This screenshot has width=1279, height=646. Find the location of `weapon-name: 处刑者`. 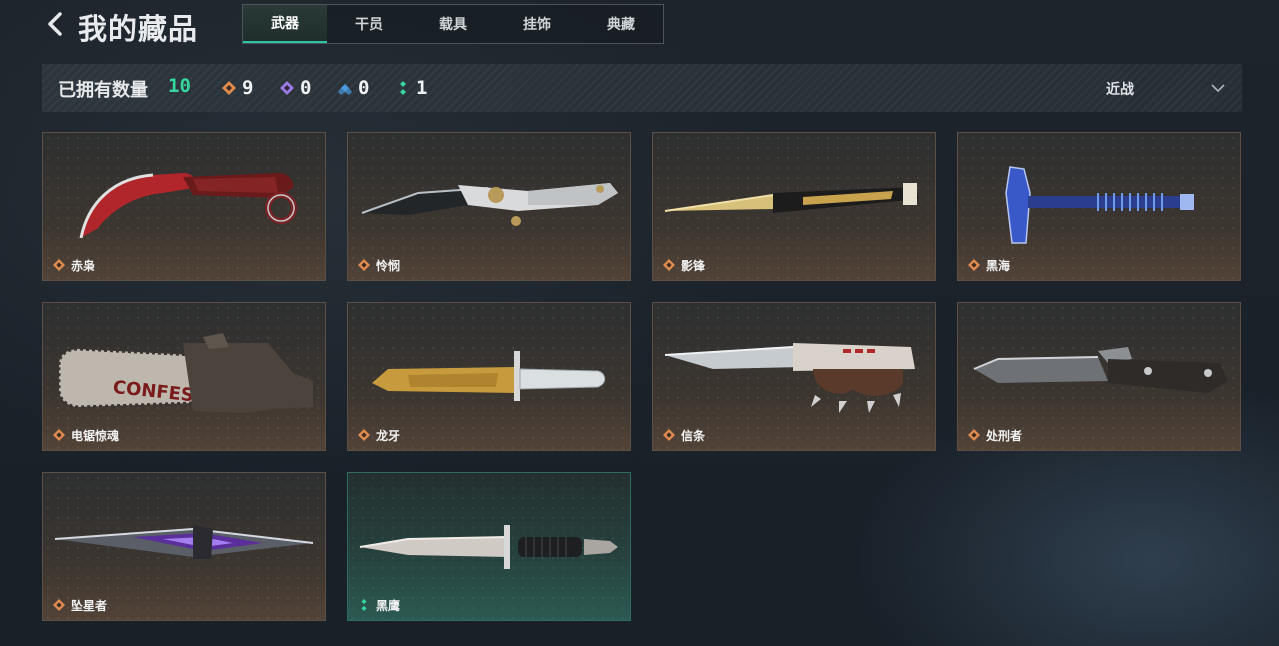

weapon-name: 处刑者 is located at coordinates (1004, 436).